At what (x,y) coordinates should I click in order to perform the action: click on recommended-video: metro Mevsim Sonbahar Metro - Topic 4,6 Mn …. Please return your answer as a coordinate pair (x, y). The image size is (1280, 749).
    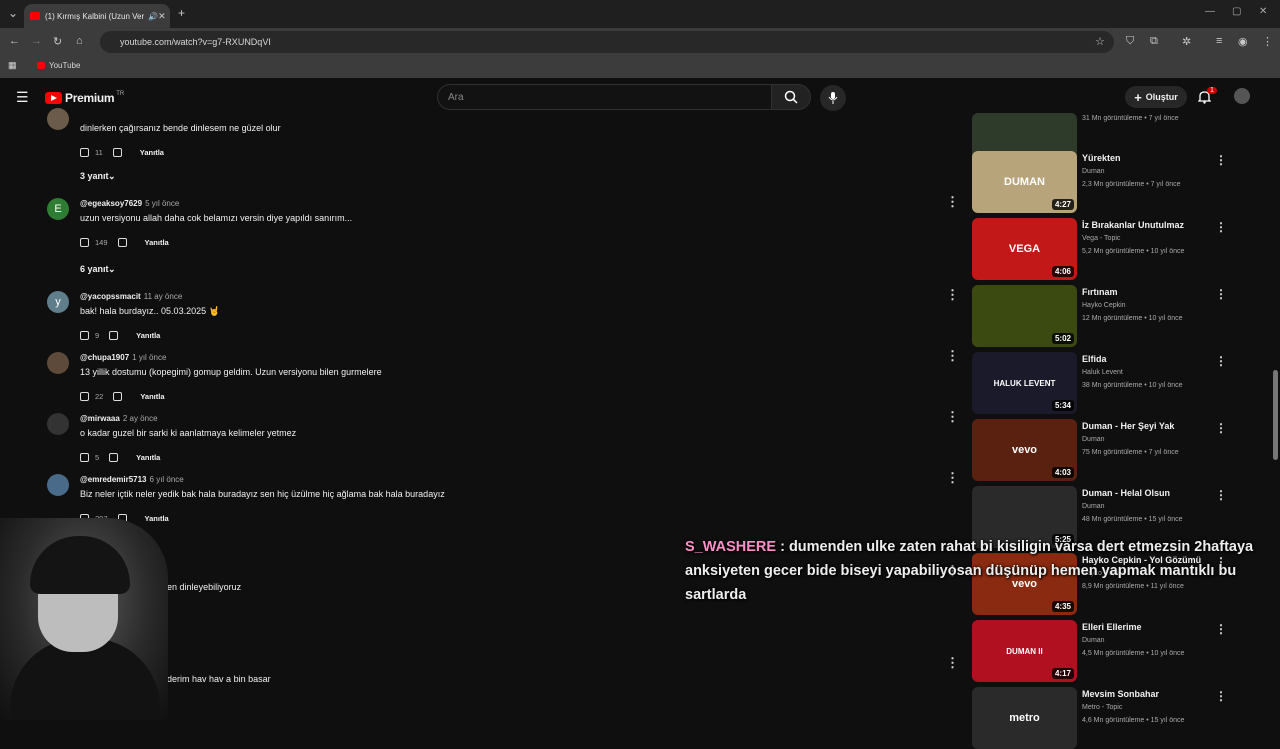
    Looking at the image, I should click on (1122, 718).